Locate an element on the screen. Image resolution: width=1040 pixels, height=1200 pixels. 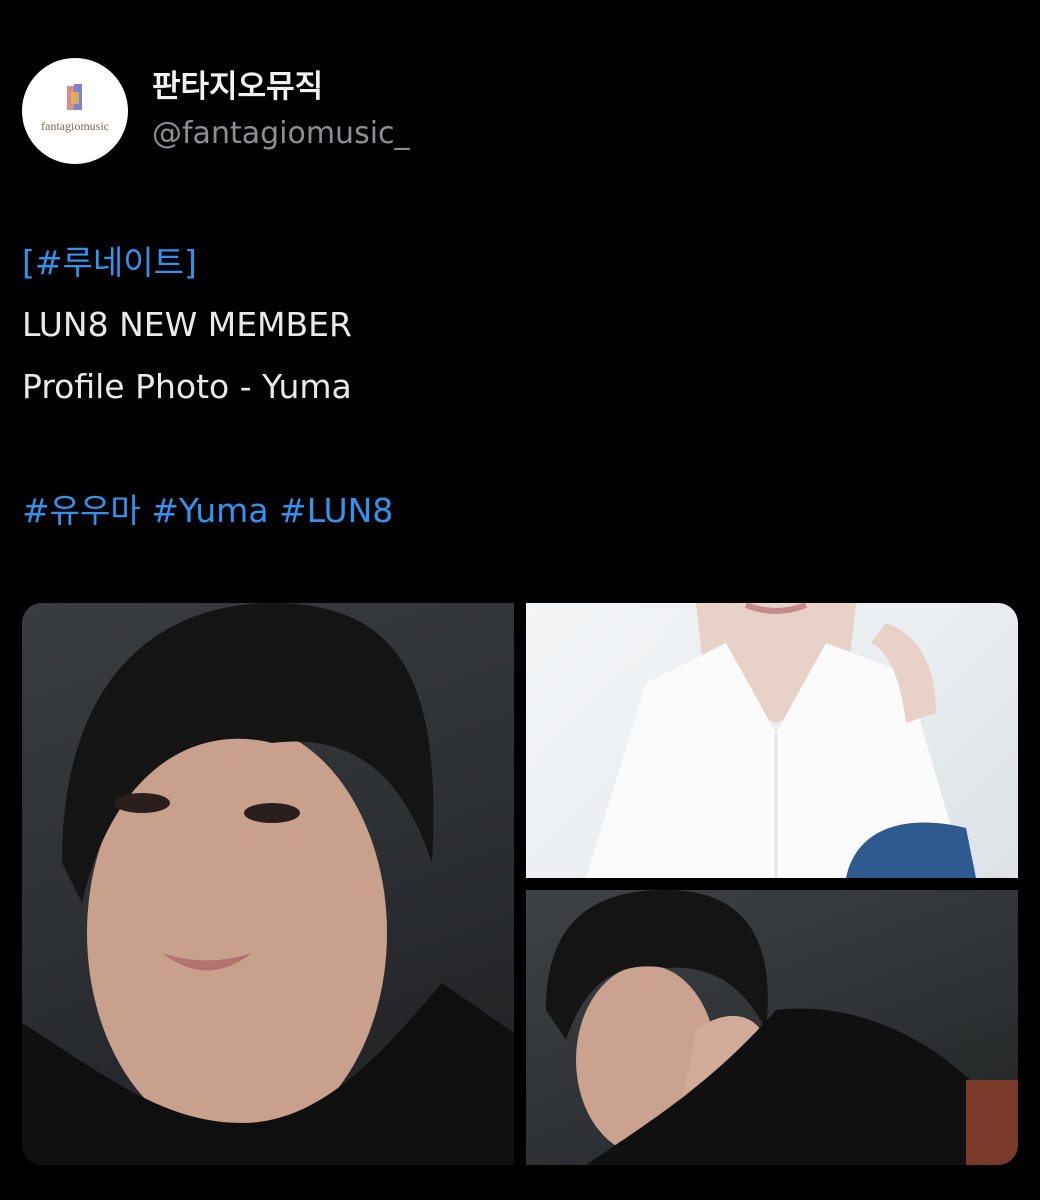
photo-white-shirt is located at coordinates (772, 740).